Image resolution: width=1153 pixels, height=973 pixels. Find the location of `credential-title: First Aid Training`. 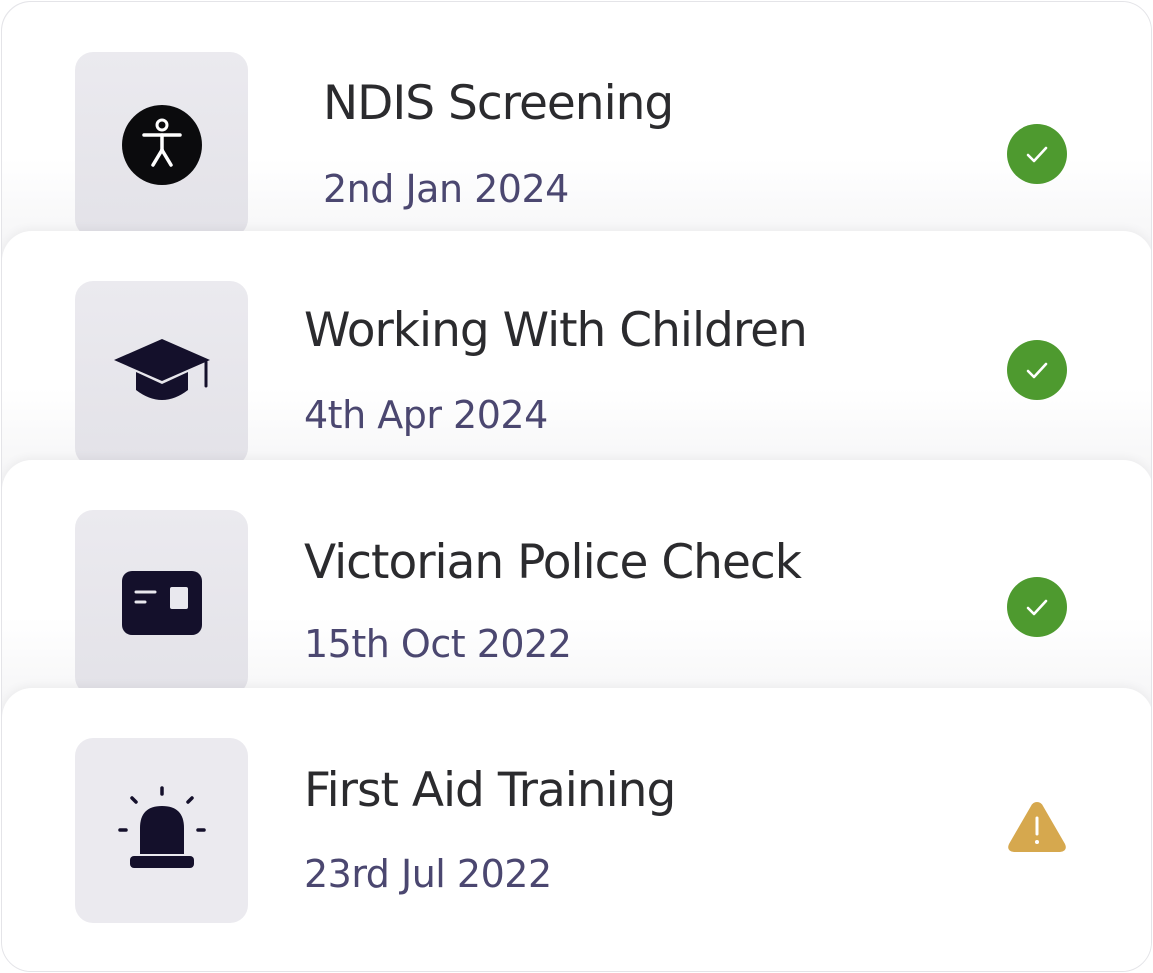

credential-title: First Aid Training is located at coordinates (490, 790).